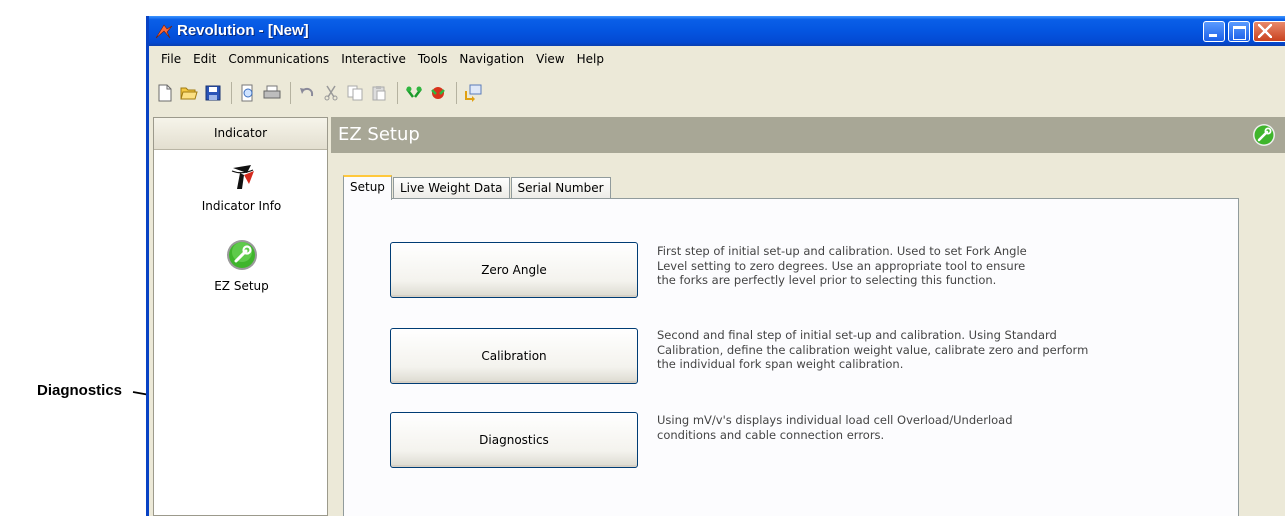 Image resolution: width=1285 pixels, height=516 pixels. Describe the element at coordinates (164, 31) in the screenshot. I see `revolution-app-icon` at that location.